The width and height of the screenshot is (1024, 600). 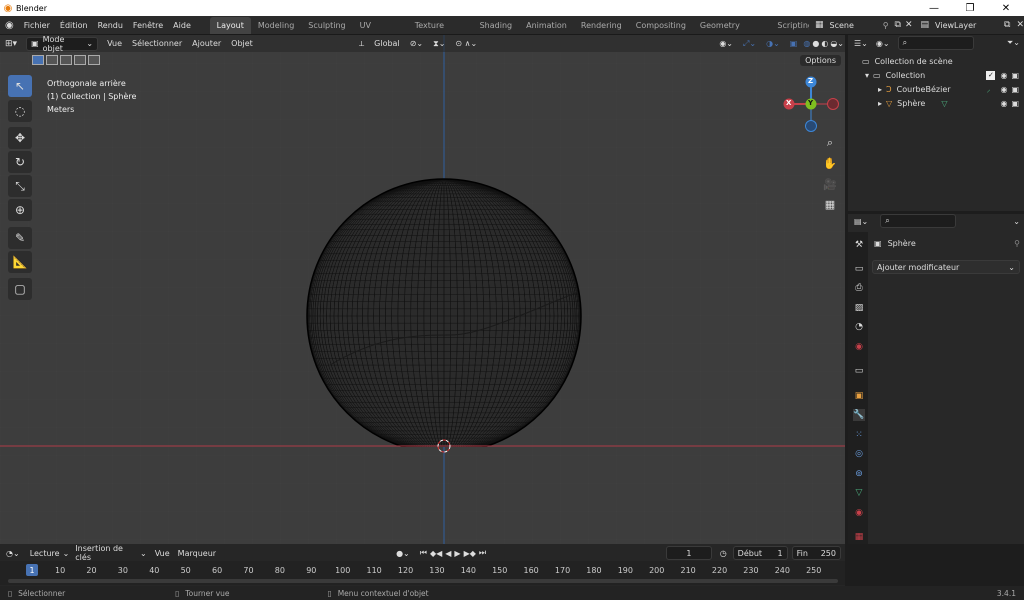 What do you see at coordinates (11, 44) in the screenshot?
I see `editor-type-icon: ⊞▾` at bounding box center [11, 44].